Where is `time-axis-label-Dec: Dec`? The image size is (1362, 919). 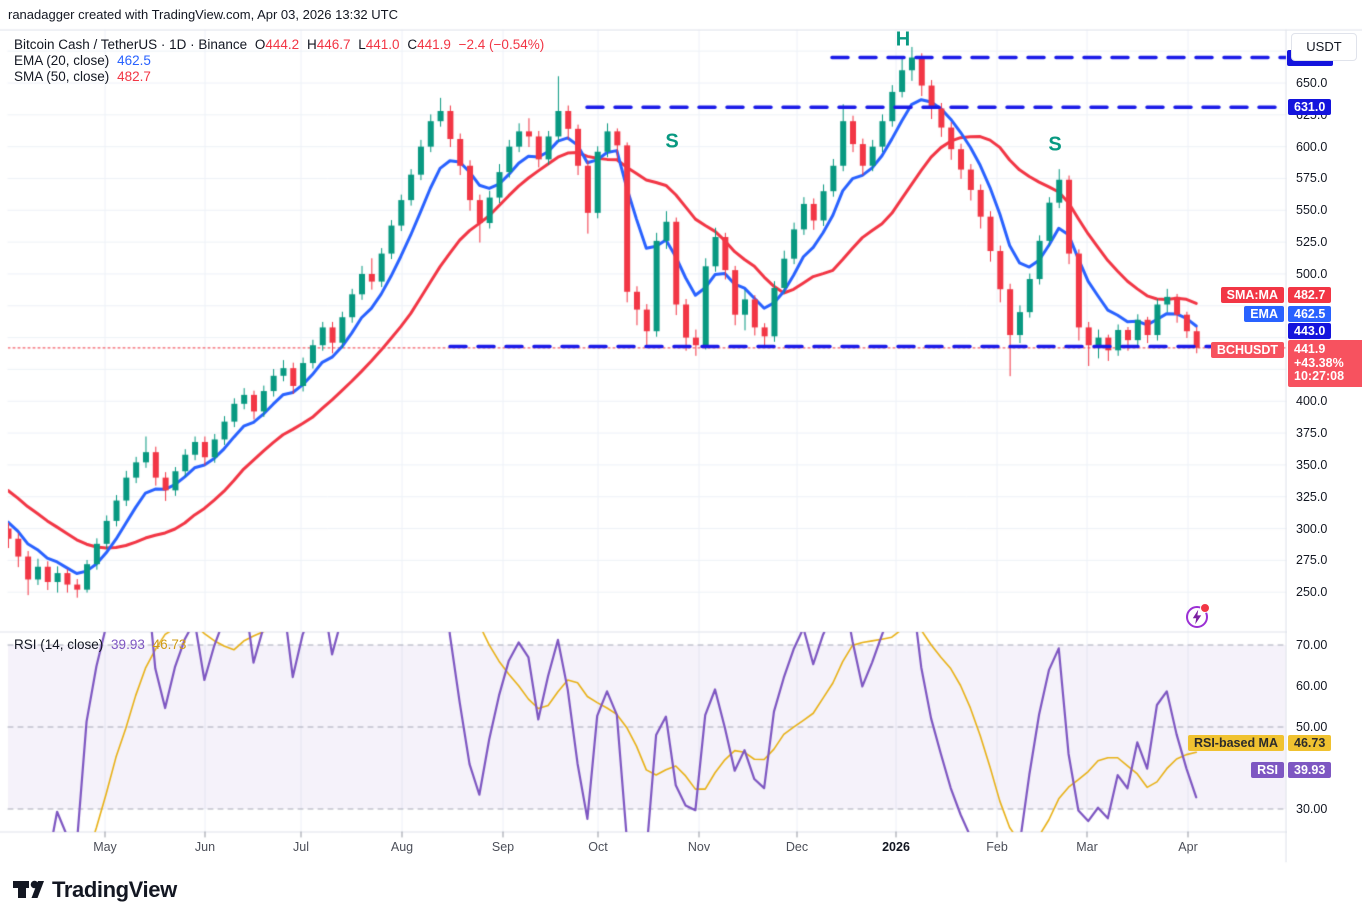
time-axis-label-Dec: Dec is located at coordinates (797, 847).